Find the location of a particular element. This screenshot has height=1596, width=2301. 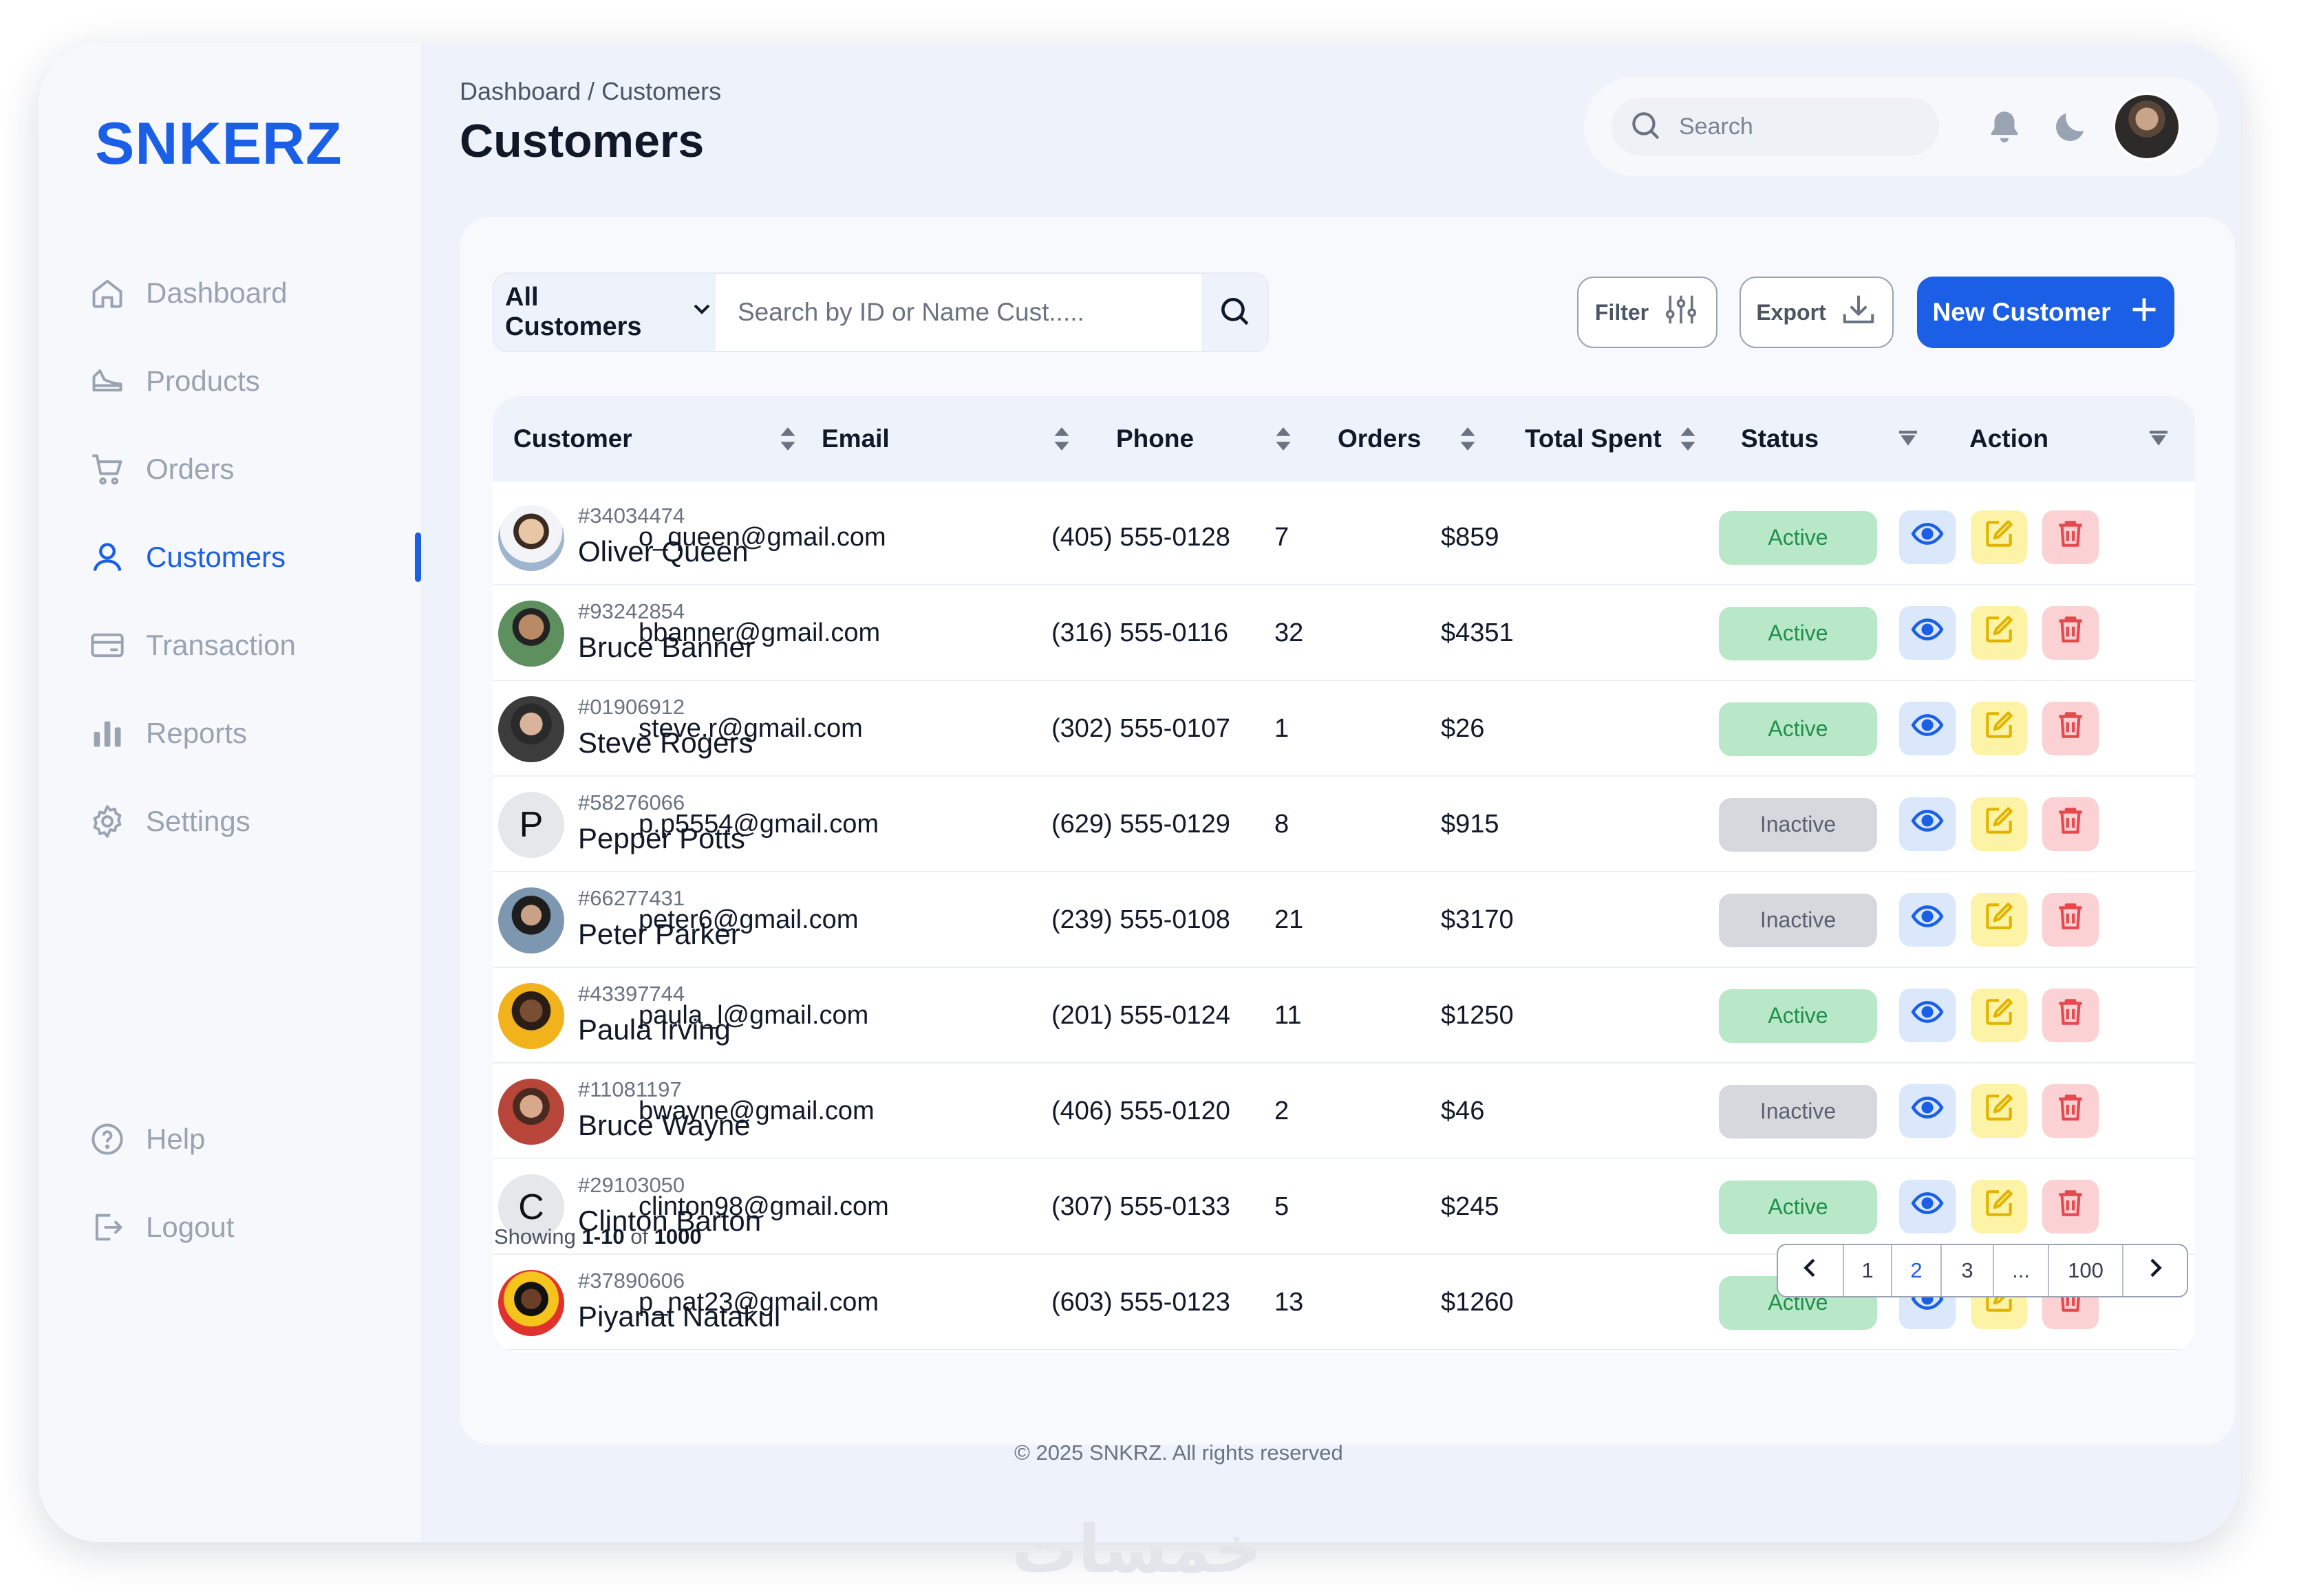

sidebar-item-label: Products is located at coordinates (203, 381).